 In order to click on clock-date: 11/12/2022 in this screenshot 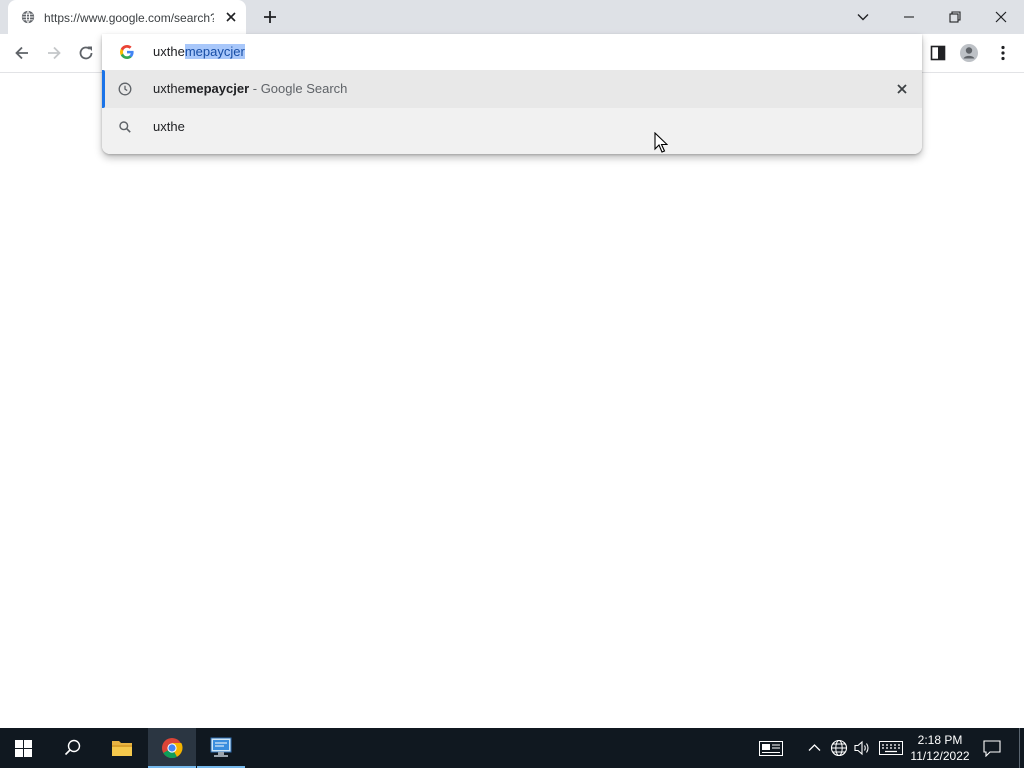, I will do `click(940, 756)`.